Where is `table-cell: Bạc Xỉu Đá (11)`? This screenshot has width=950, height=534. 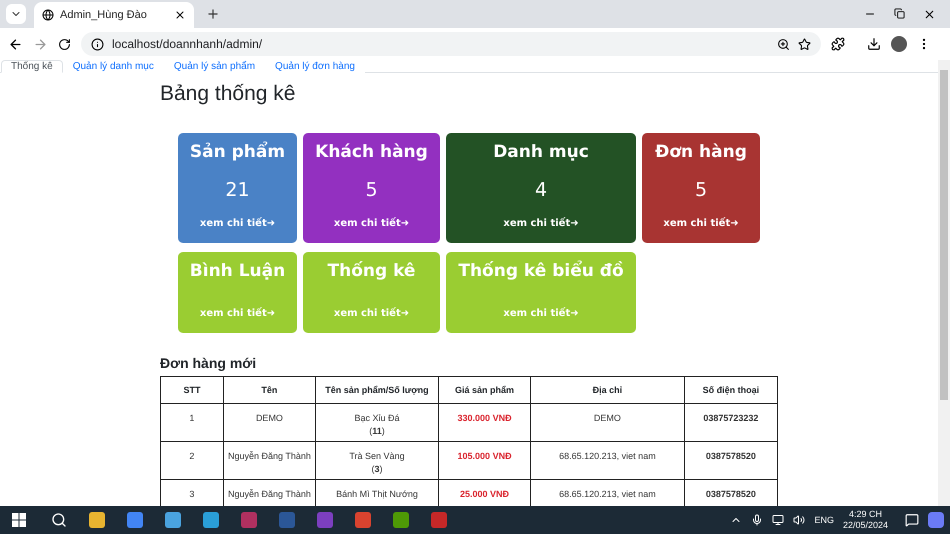
table-cell: Bạc Xỉu Đá (11) is located at coordinates (377, 423).